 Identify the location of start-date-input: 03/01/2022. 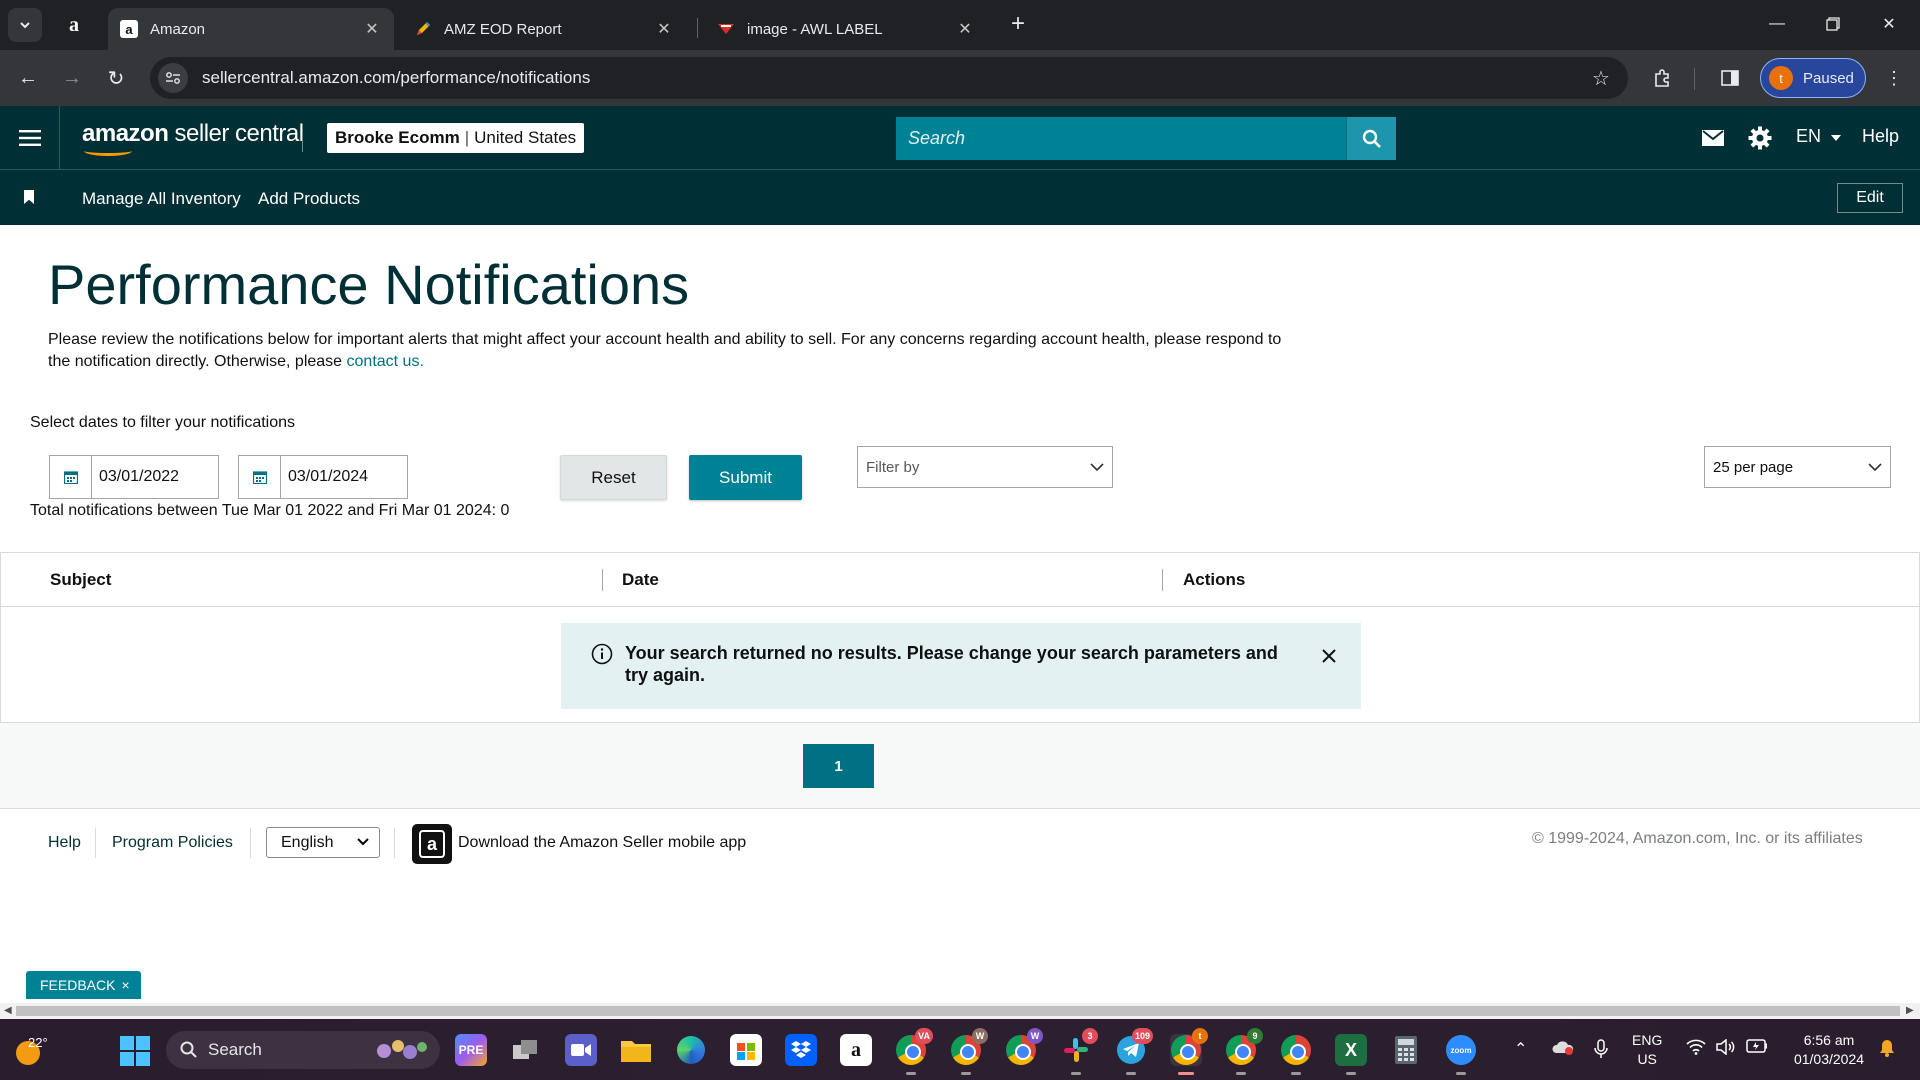
(135, 477).